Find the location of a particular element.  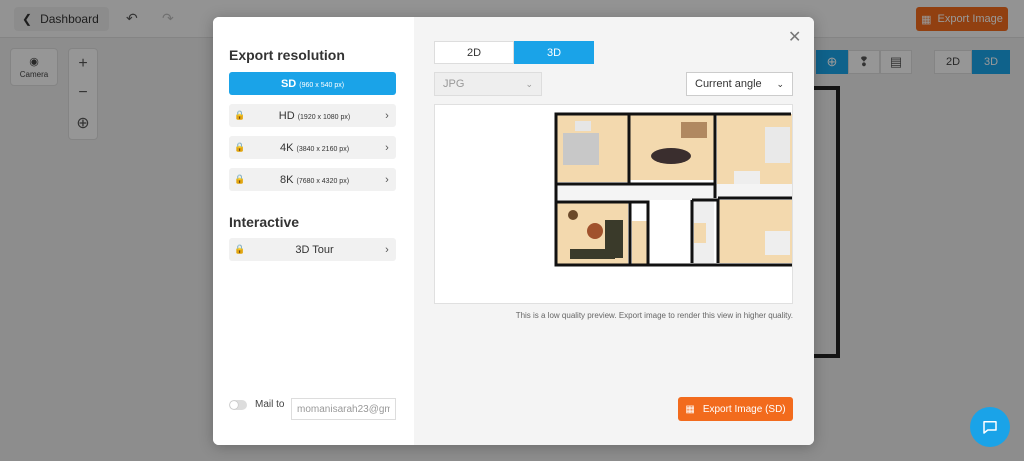

resolution-sd-name: SD is located at coordinates (288, 83).